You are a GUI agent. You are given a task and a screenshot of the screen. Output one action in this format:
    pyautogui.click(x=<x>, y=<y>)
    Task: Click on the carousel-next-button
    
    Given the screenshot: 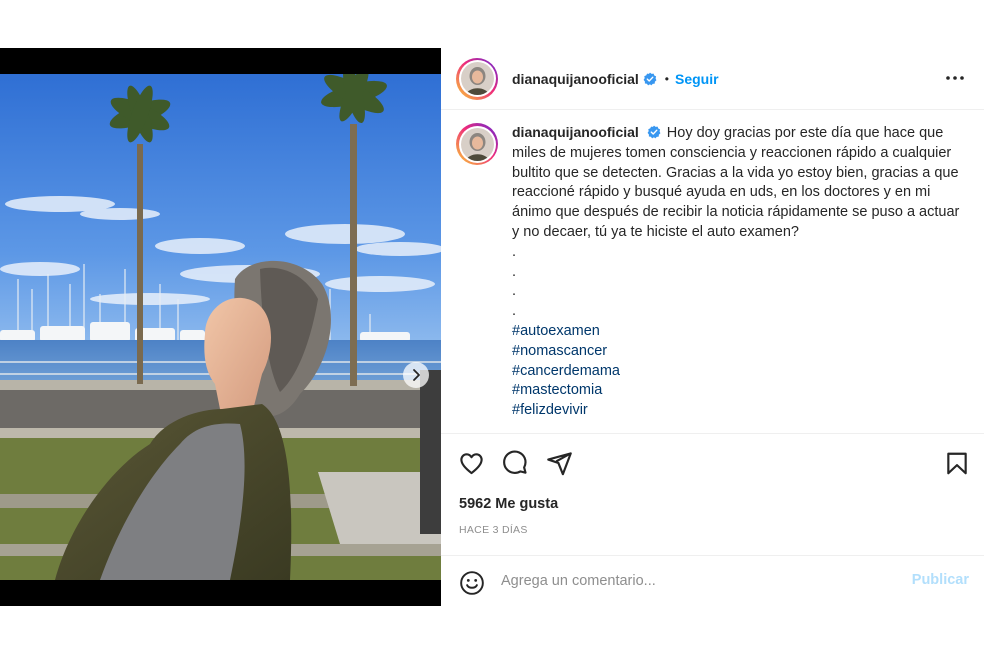 What is the action you would take?
    pyautogui.click(x=416, y=375)
    